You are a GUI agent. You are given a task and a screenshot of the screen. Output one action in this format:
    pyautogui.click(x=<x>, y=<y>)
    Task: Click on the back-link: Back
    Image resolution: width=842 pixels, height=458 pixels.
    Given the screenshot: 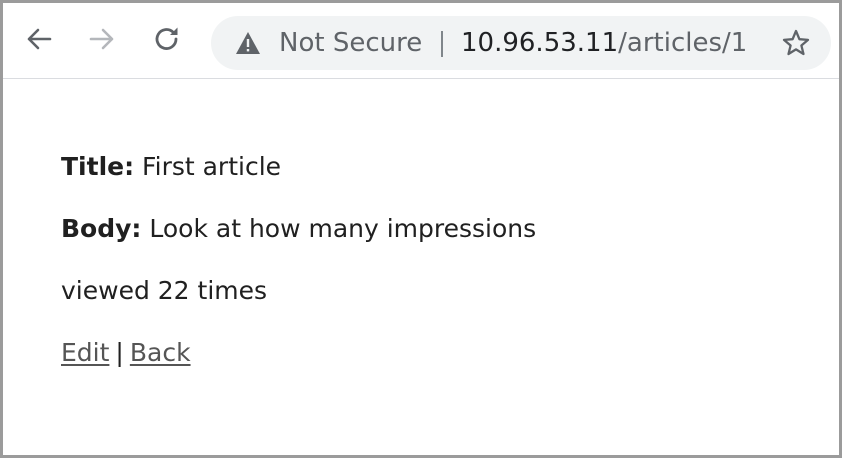 What is the action you would take?
    pyautogui.click(x=160, y=352)
    